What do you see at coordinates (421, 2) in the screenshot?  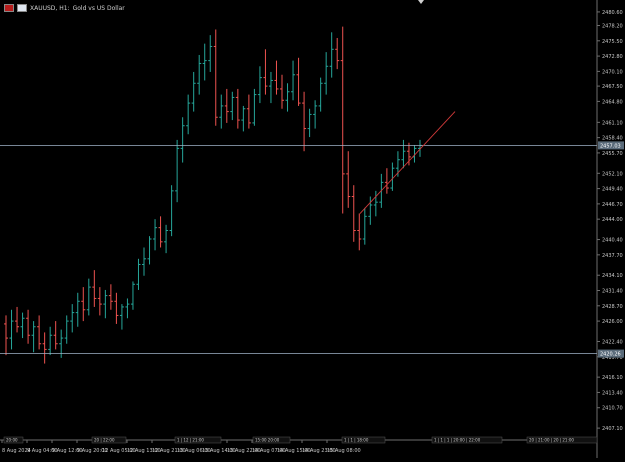 I see `chart-shift-marker-icon` at bounding box center [421, 2].